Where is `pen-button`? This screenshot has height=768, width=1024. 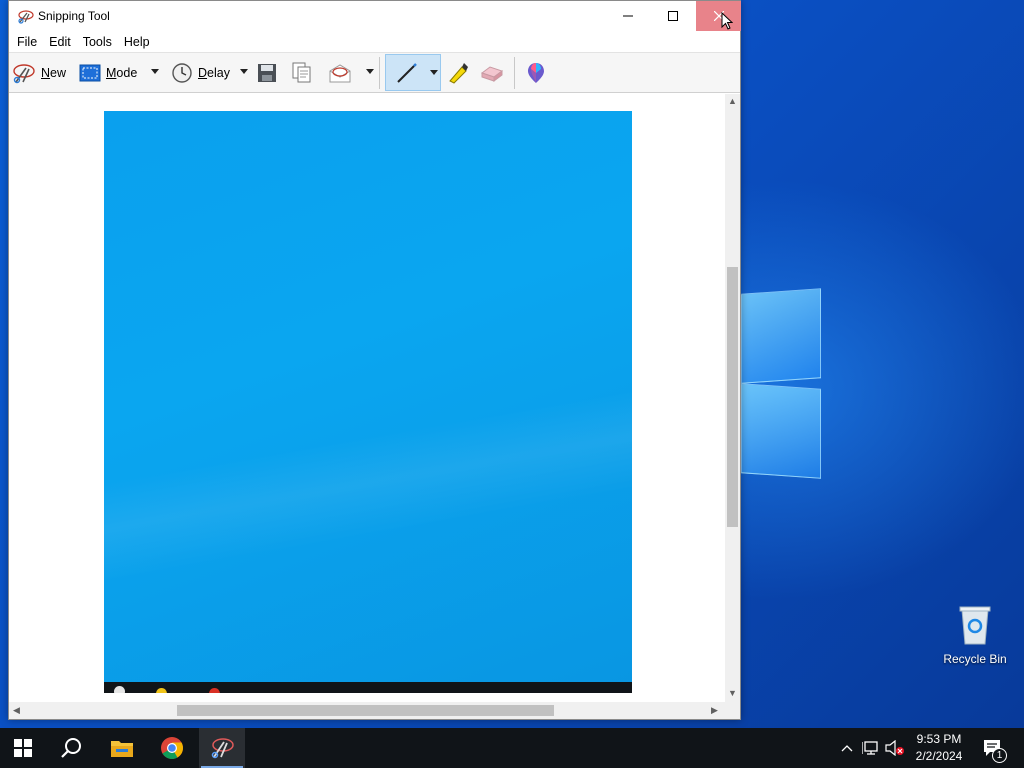 pen-button is located at coordinates (407, 74).